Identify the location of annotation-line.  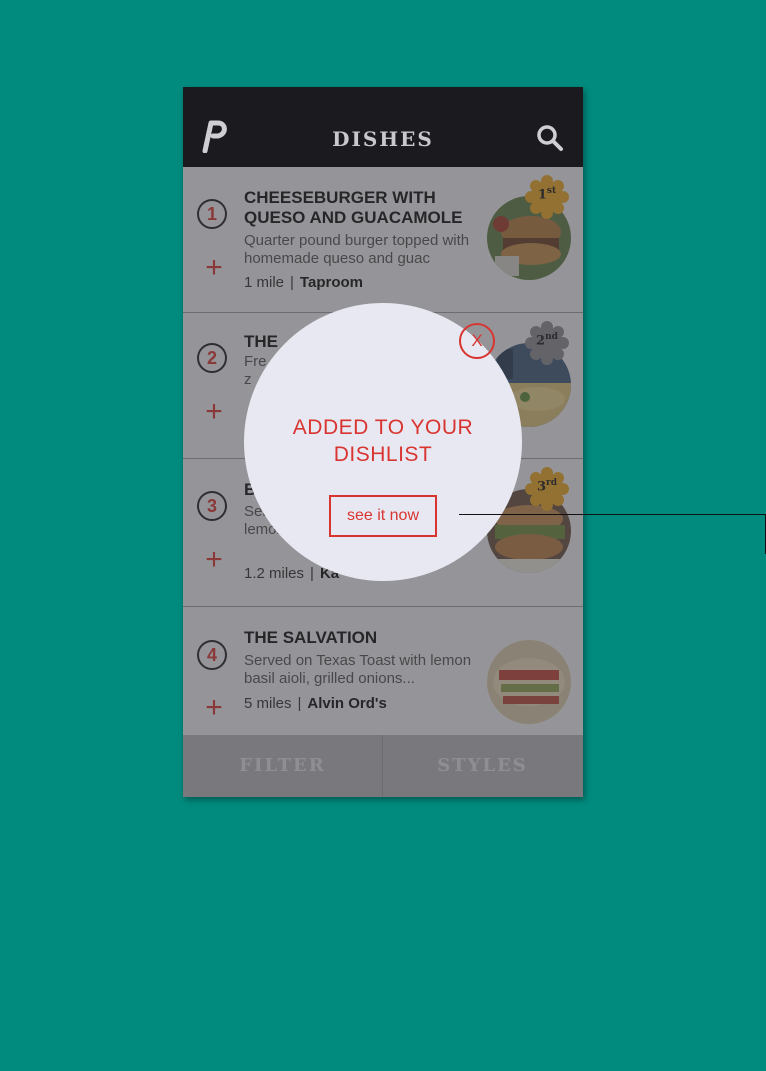
(612, 514).